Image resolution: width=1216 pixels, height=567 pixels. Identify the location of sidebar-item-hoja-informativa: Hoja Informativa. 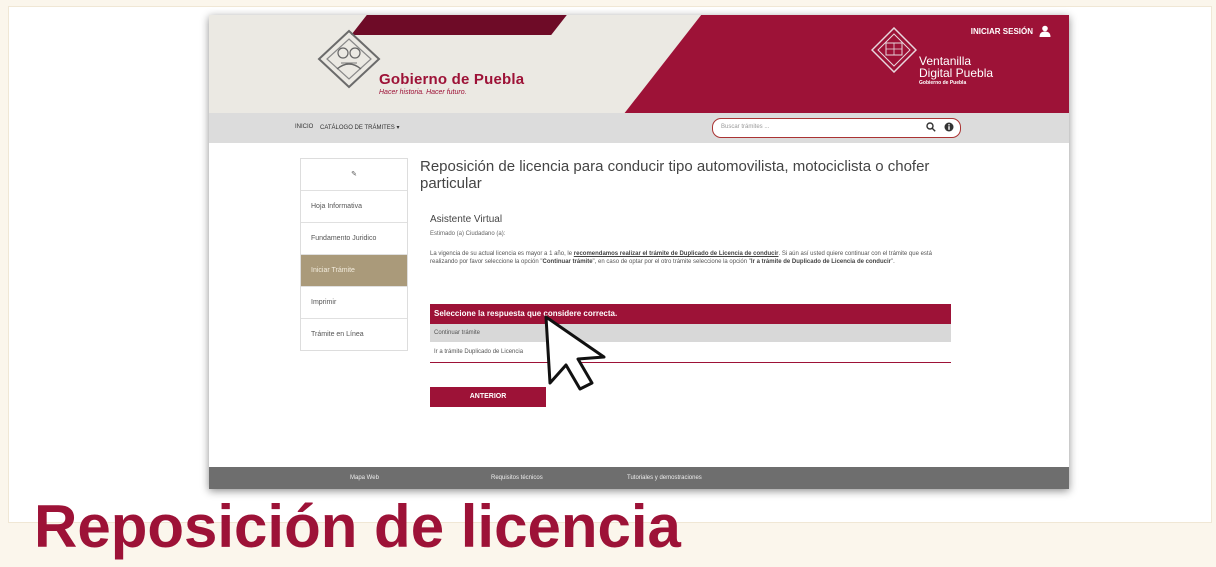
(354, 206).